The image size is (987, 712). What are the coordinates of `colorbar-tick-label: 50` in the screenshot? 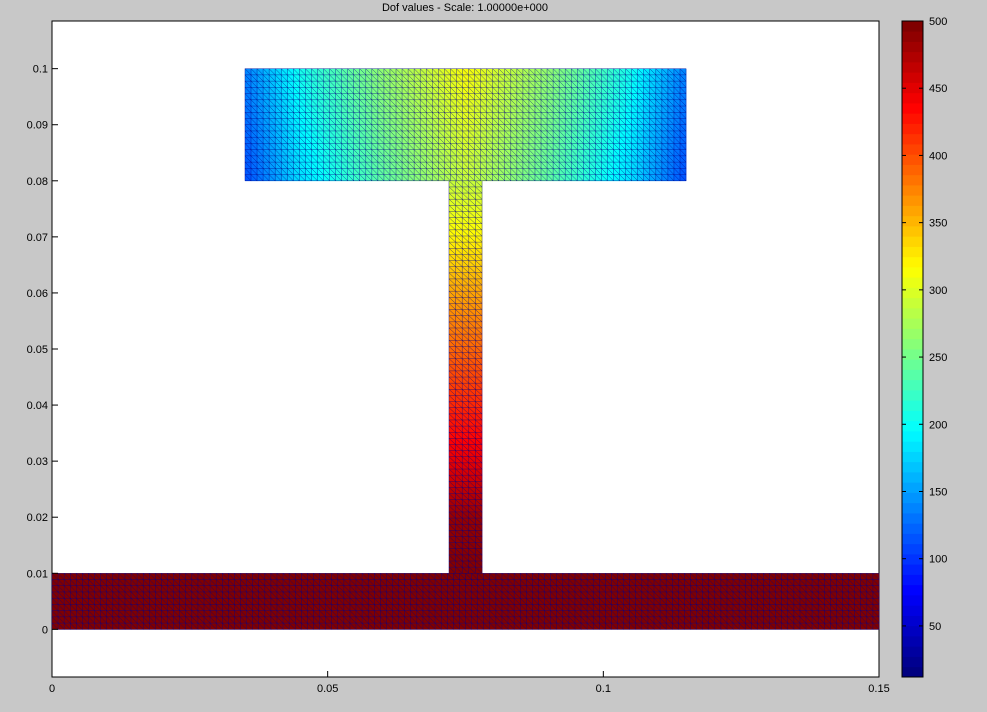 It's located at (935, 627).